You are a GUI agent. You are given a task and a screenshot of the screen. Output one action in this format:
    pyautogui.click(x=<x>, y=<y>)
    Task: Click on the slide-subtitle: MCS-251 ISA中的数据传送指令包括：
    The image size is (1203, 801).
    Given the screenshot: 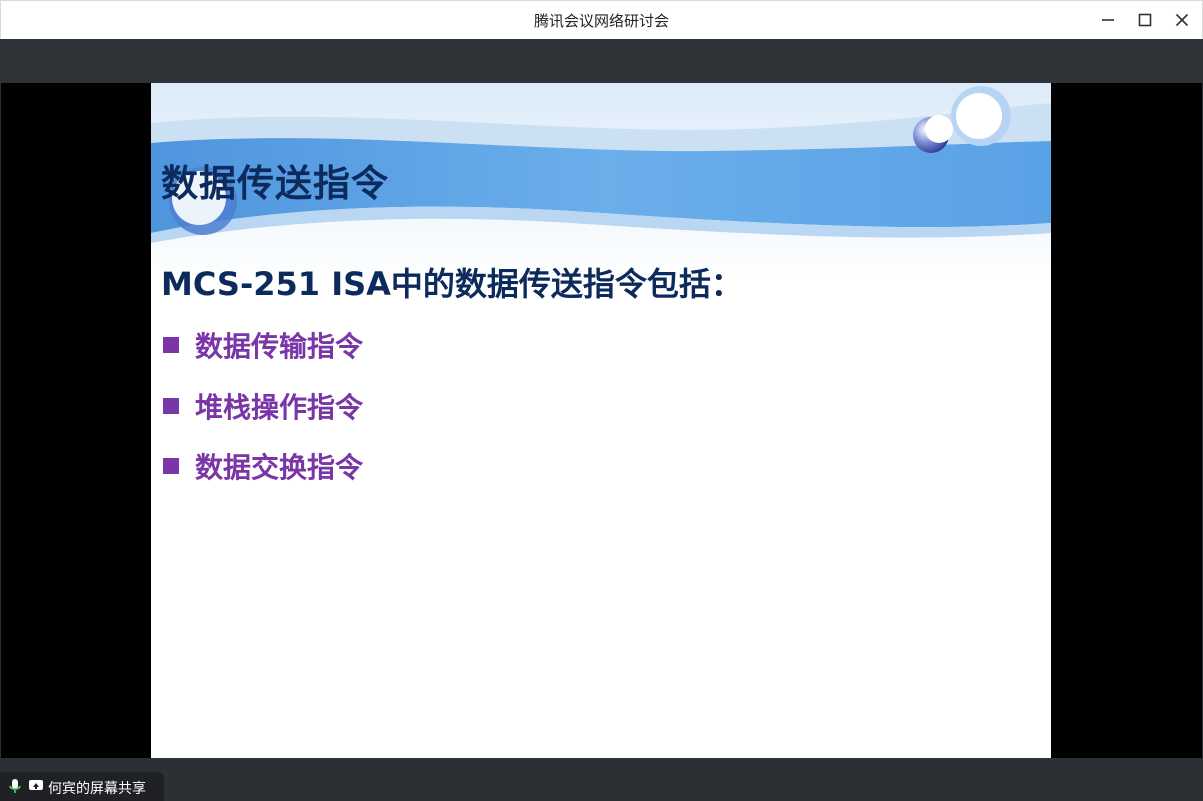 What is the action you would take?
    pyautogui.click(x=452, y=284)
    